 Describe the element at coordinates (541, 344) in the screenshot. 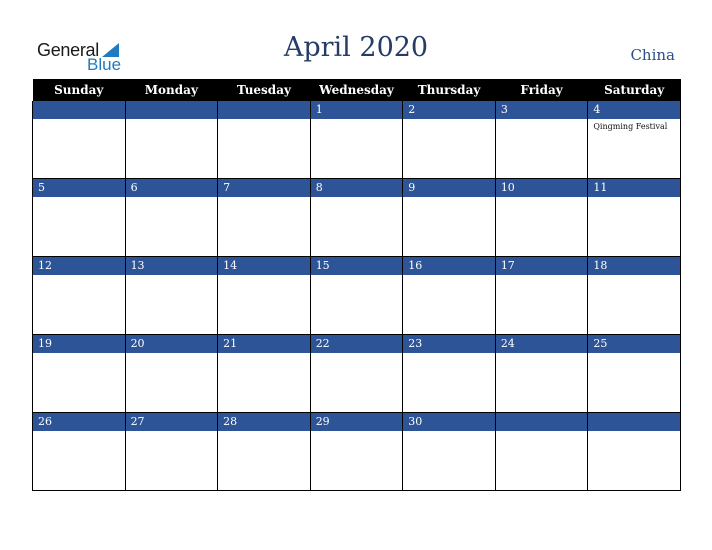

I see `day-number: 24` at that location.